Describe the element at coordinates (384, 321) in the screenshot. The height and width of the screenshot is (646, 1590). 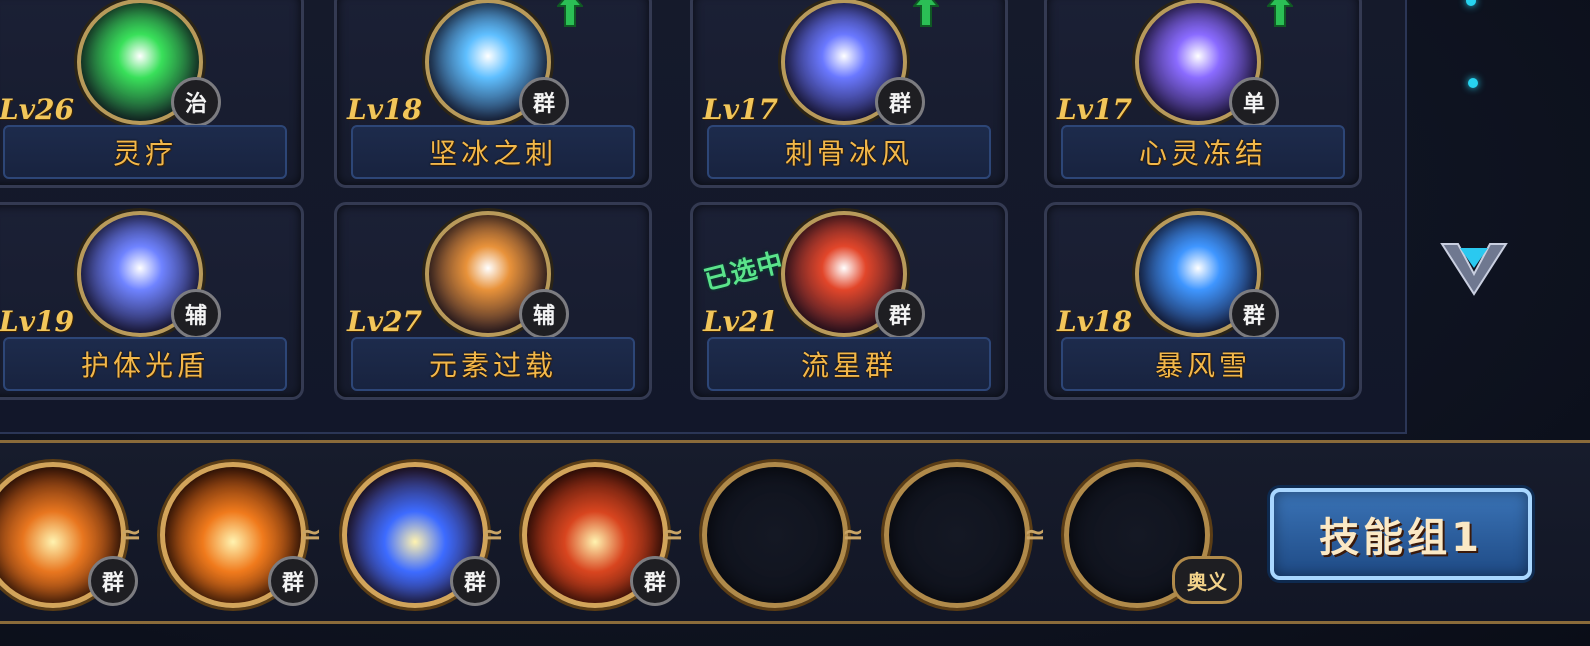
I see `skill-level: Lv27` at that location.